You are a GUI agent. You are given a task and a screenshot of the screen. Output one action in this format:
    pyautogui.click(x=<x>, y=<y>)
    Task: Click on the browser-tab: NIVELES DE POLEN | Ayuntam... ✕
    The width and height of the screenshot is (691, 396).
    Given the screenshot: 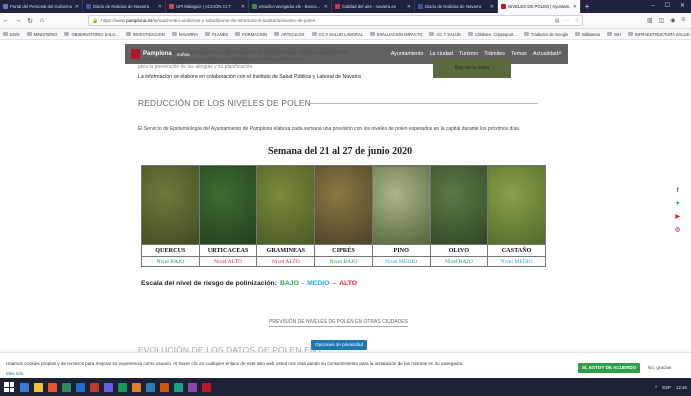 What is the action you would take?
    pyautogui.click(x=539, y=6)
    